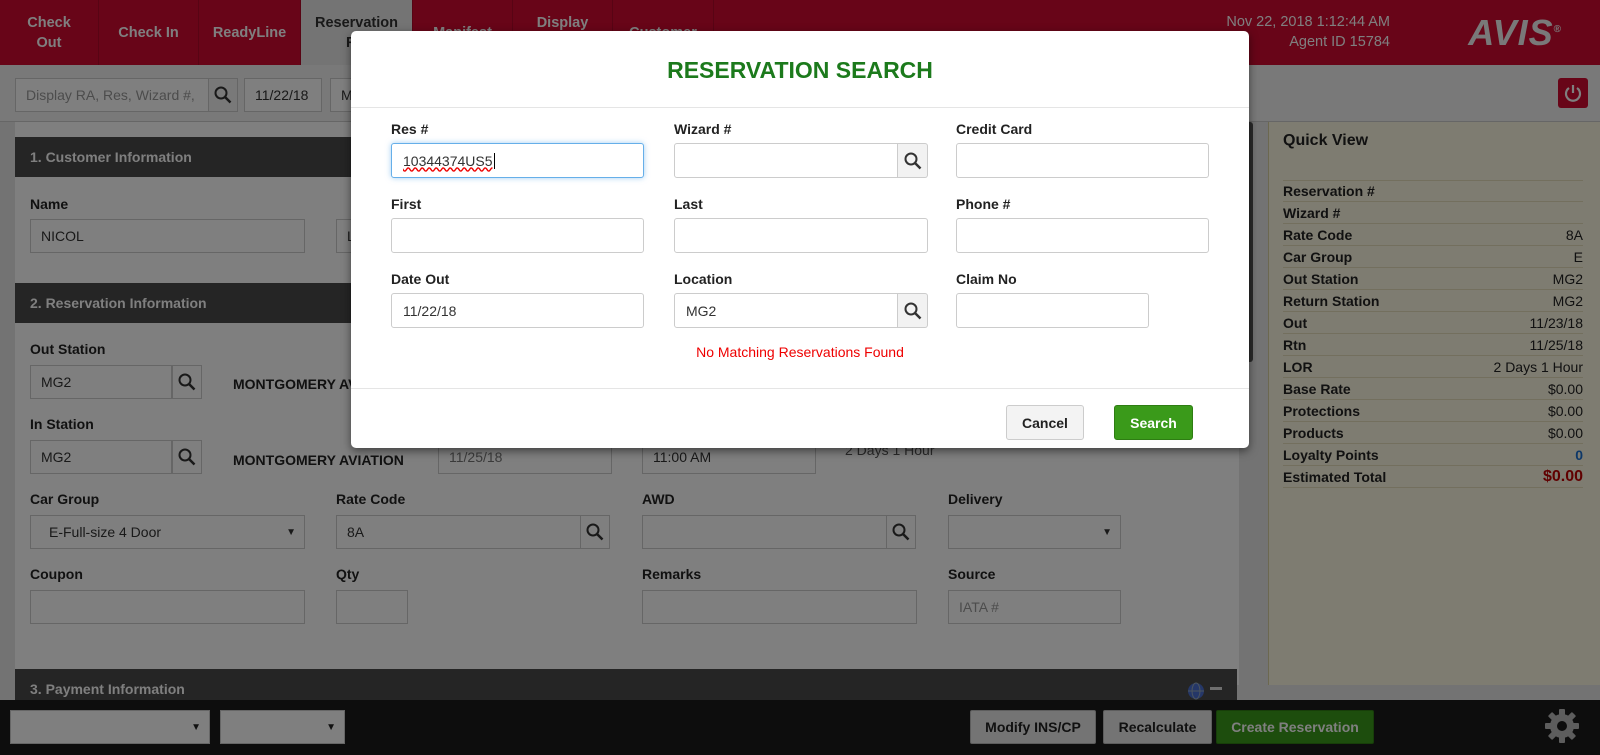 This screenshot has height=755, width=1600. Describe the element at coordinates (406, 204) in the screenshot. I see `first-name-label: First` at that location.